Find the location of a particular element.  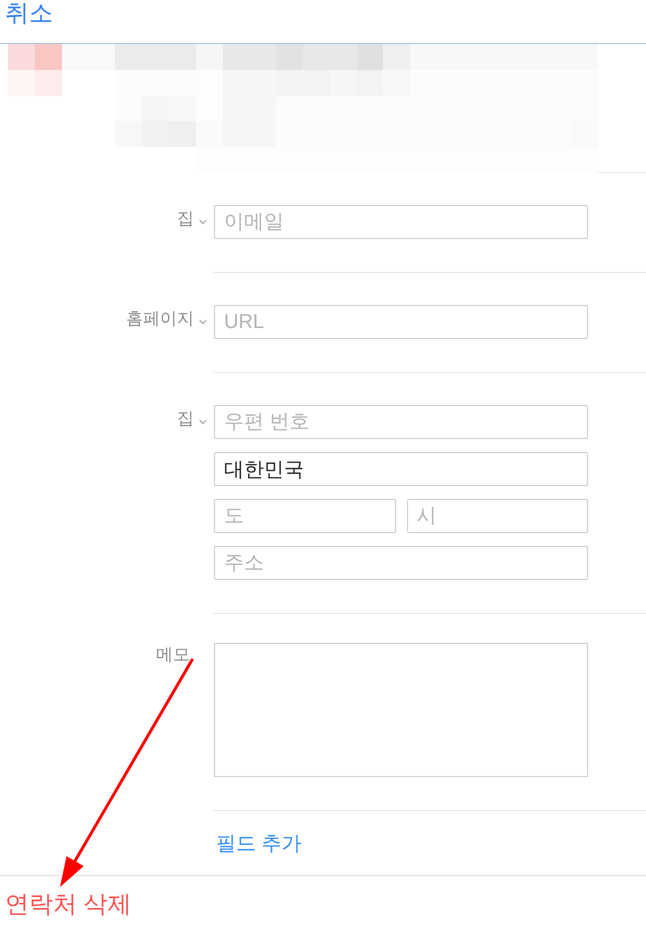

country-field: 대한민국 is located at coordinates (401, 469).